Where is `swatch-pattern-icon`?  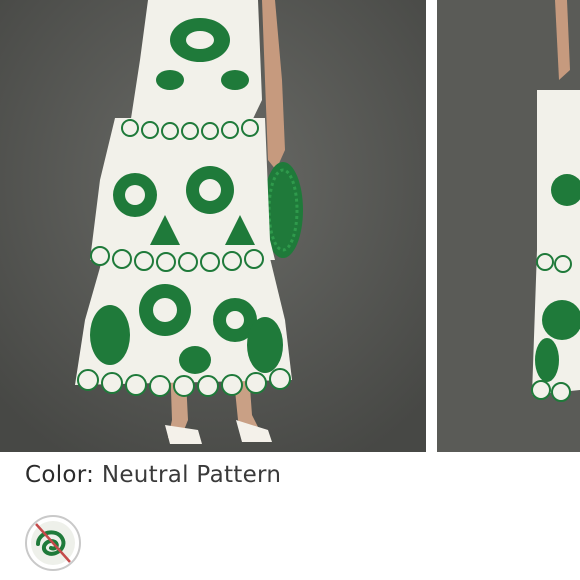
swatch-pattern-icon is located at coordinates (53, 543).